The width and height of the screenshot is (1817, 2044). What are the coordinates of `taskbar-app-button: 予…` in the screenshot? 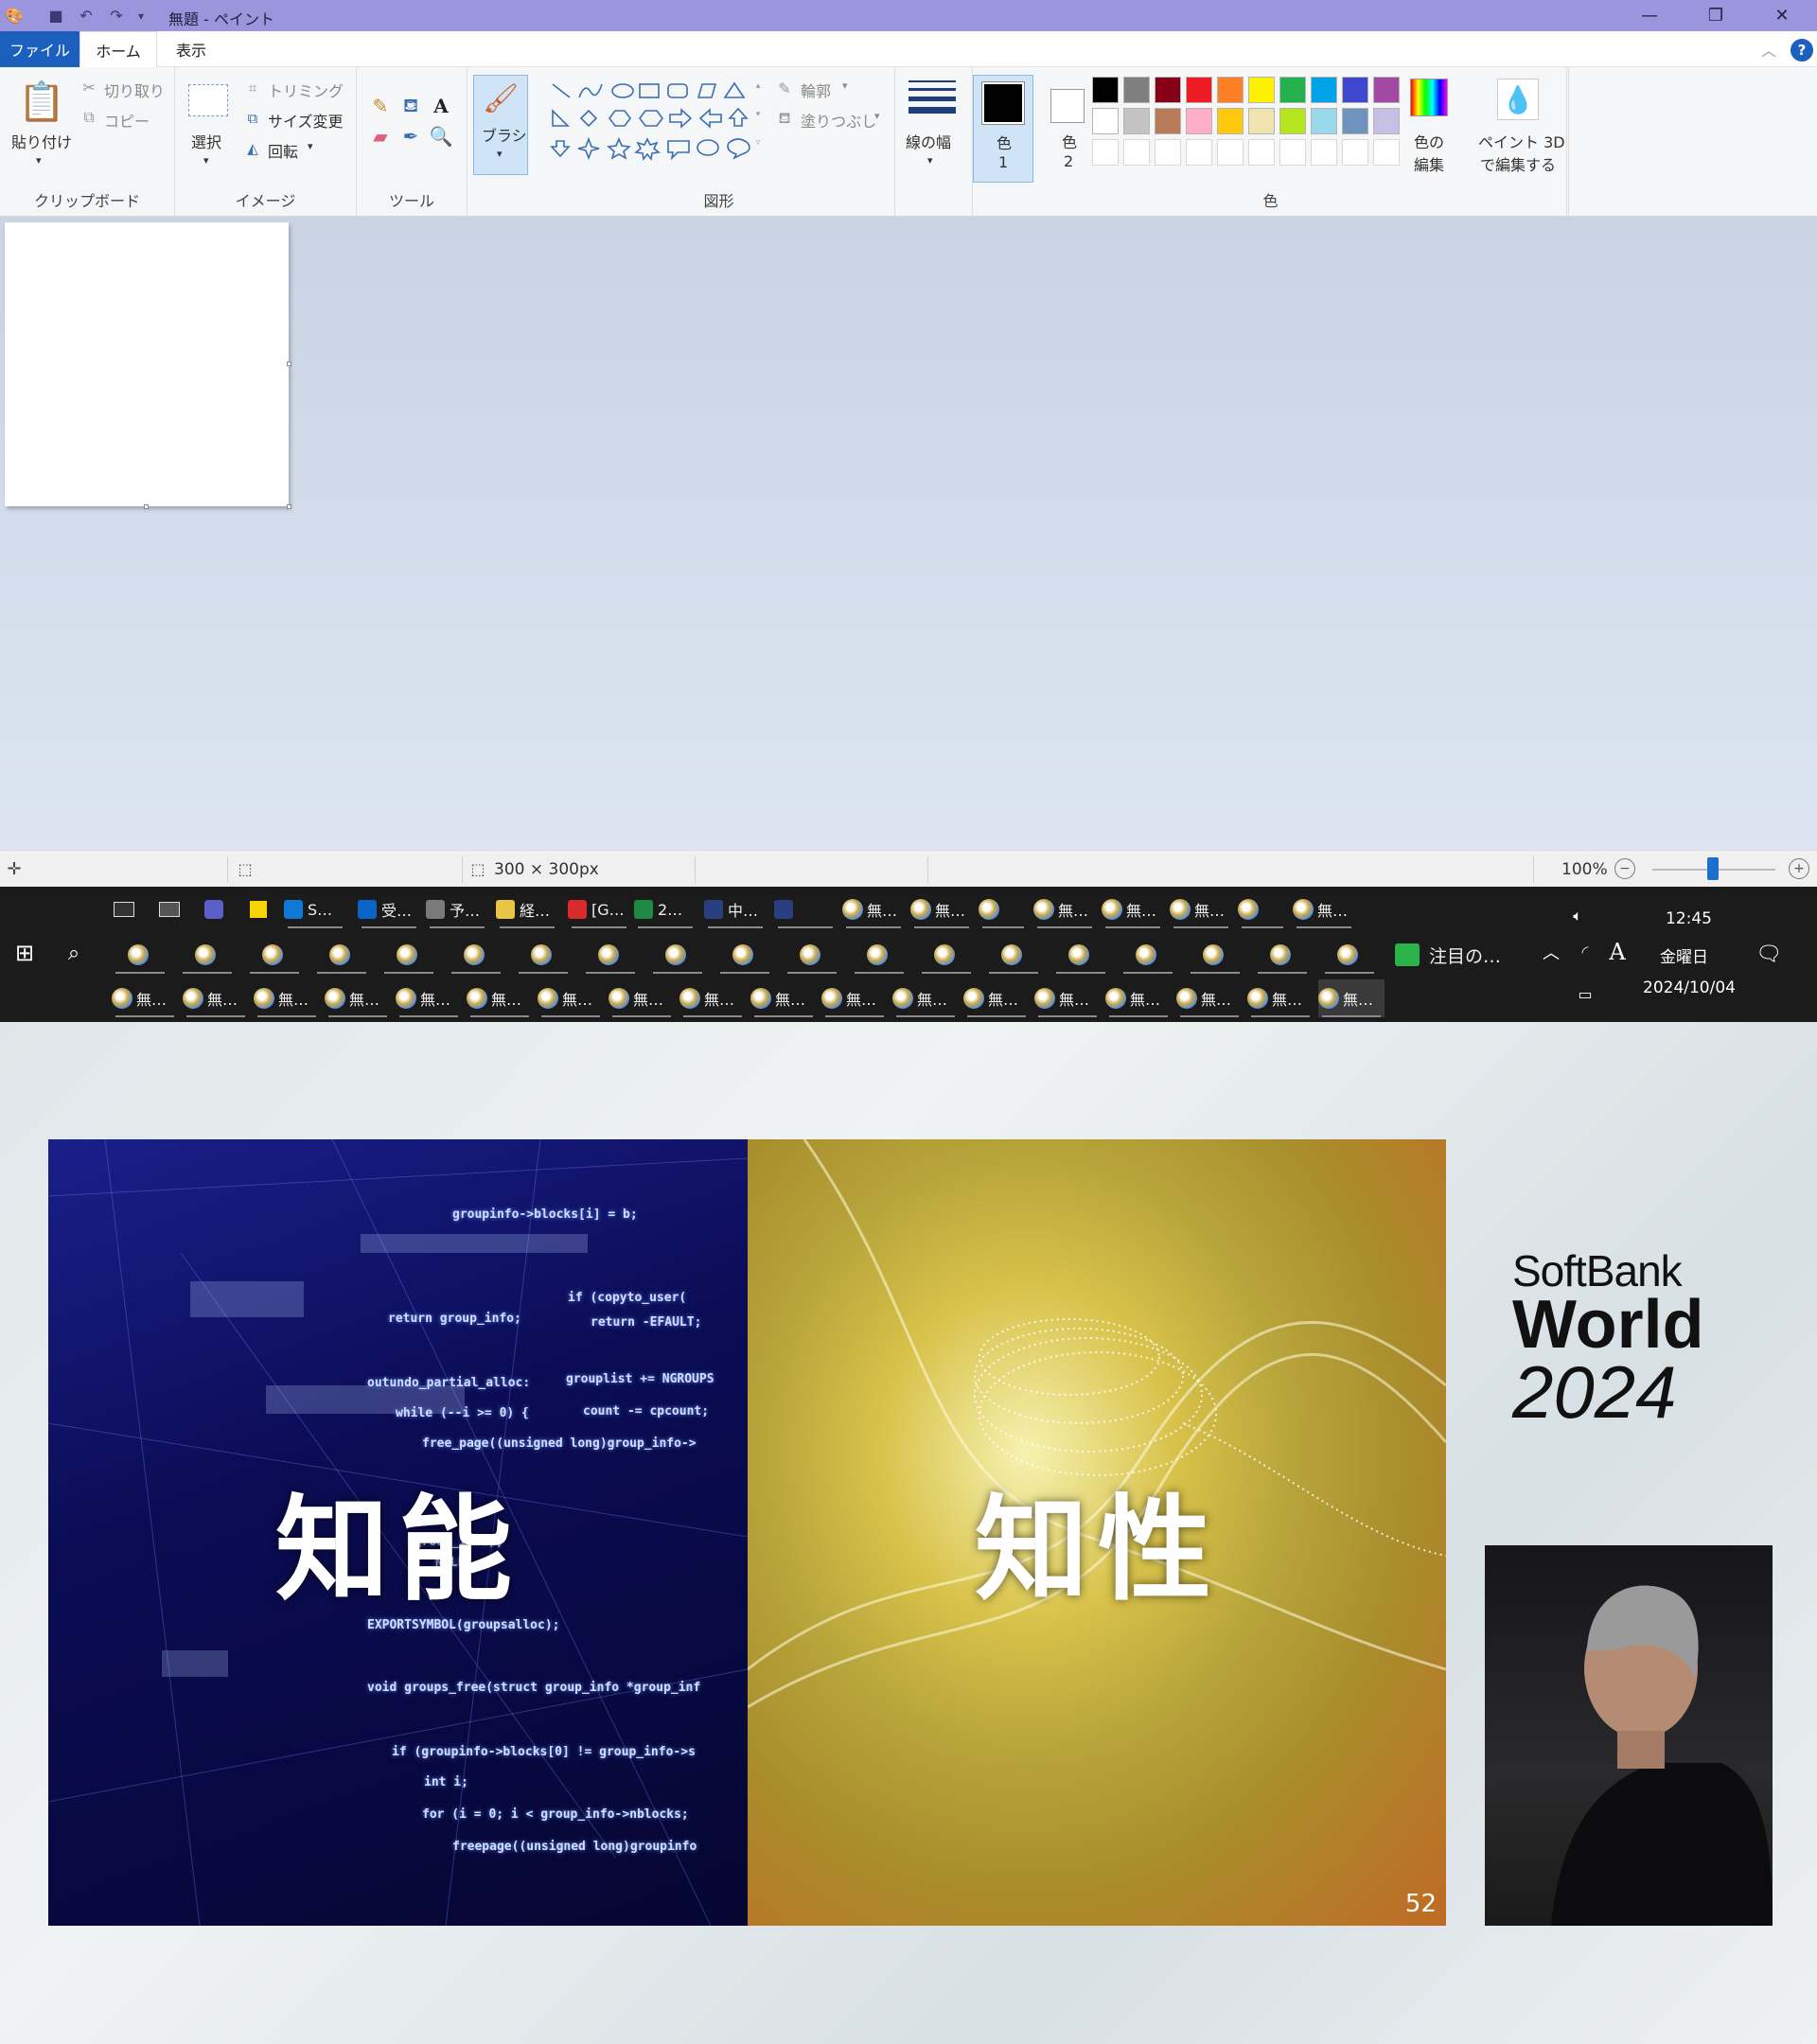 It's located at (457, 909).